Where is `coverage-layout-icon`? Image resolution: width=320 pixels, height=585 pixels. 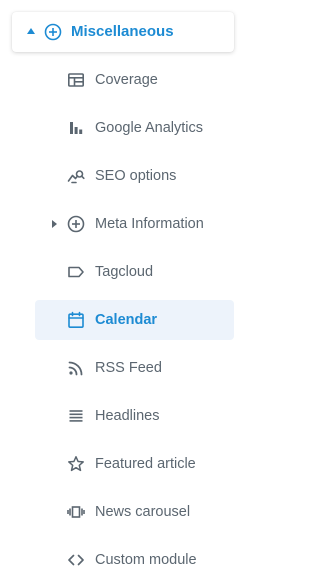 coverage-layout-icon is located at coordinates (76, 80).